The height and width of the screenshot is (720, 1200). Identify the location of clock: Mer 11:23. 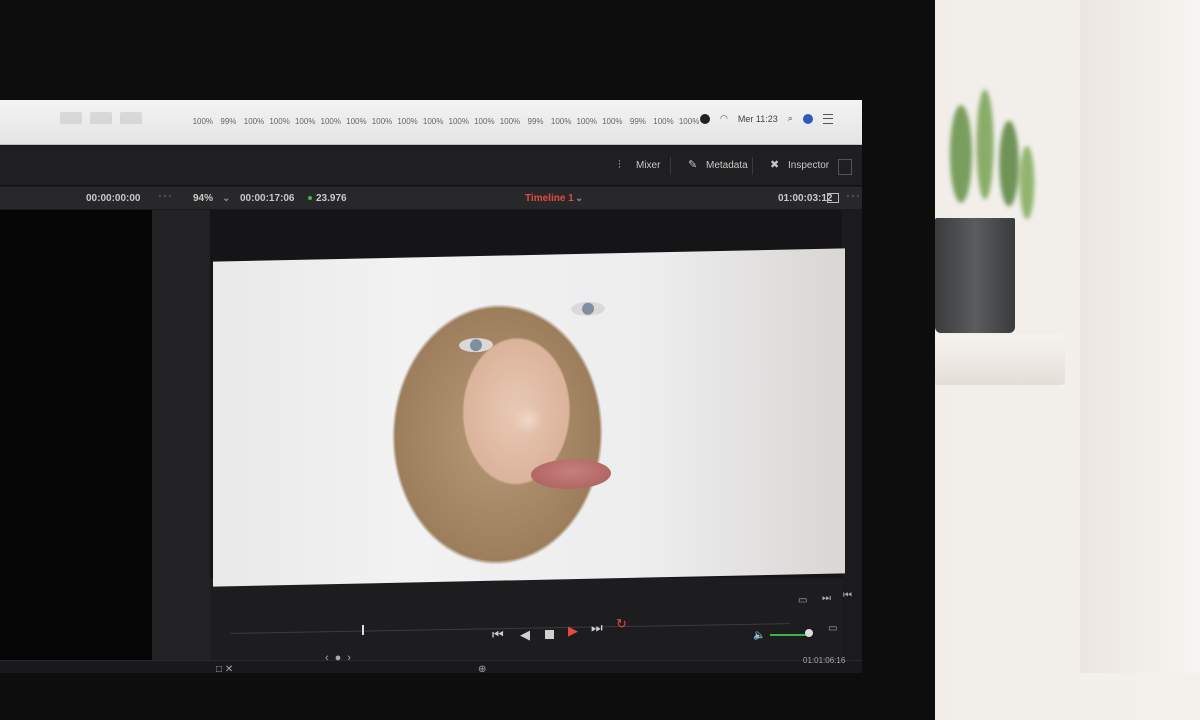
(758, 119).